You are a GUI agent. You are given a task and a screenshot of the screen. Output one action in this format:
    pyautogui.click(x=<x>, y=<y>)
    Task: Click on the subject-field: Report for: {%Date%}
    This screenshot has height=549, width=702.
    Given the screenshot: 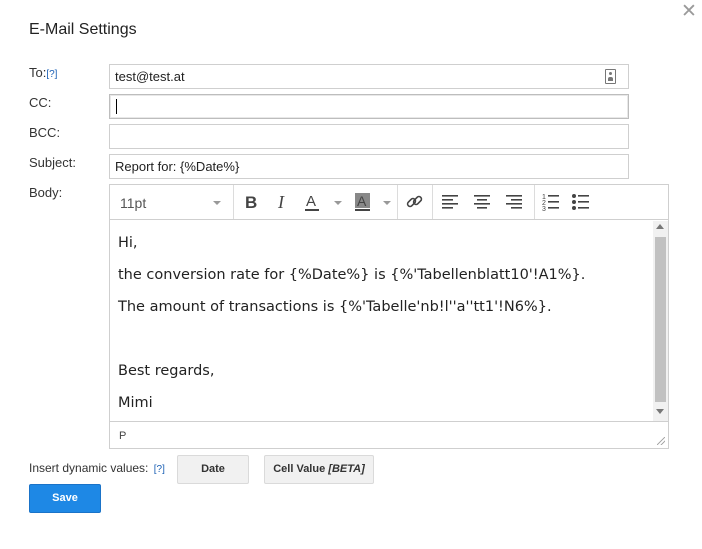 What is the action you would take?
    pyautogui.click(x=369, y=166)
    